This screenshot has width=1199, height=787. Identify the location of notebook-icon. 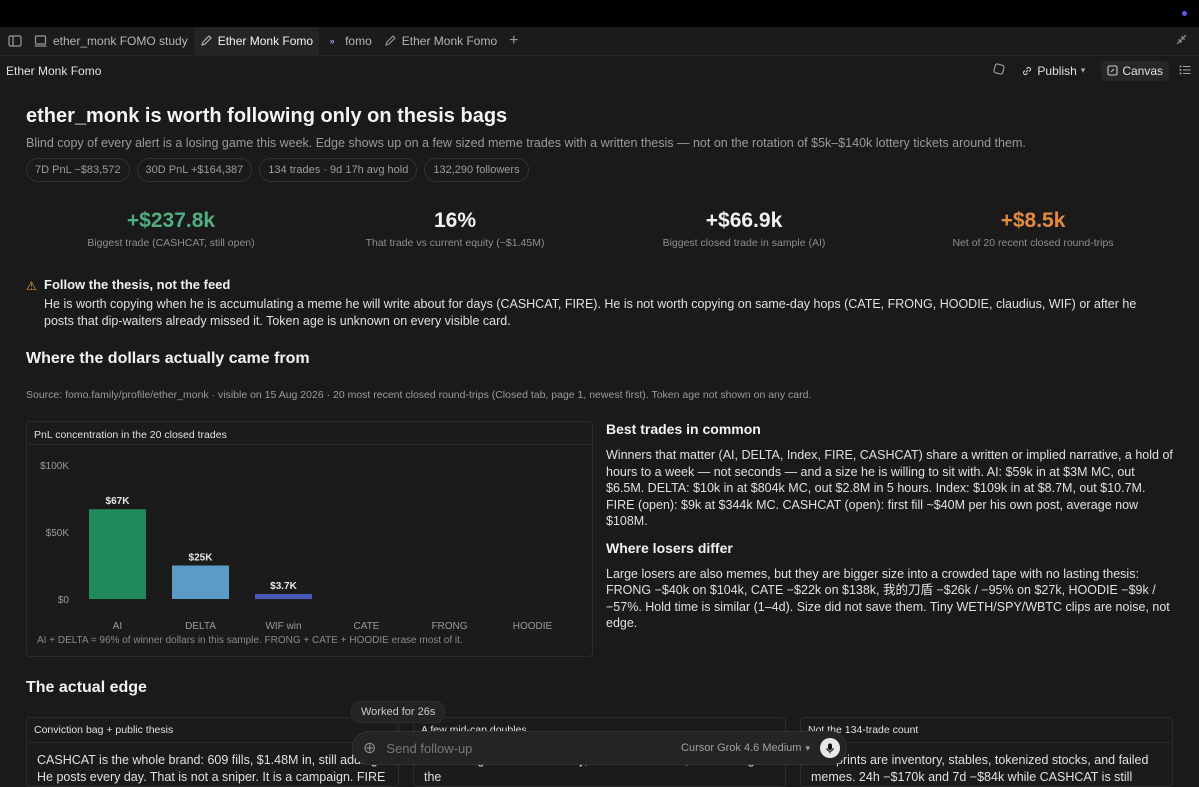
(40, 41).